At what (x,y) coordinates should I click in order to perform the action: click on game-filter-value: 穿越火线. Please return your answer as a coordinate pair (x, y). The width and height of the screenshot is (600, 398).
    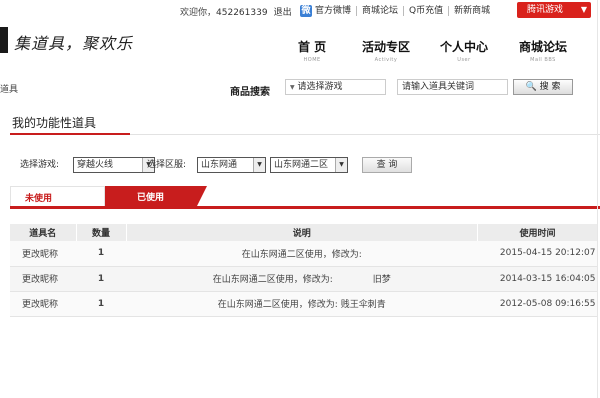
    Looking at the image, I should click on (95, 165).